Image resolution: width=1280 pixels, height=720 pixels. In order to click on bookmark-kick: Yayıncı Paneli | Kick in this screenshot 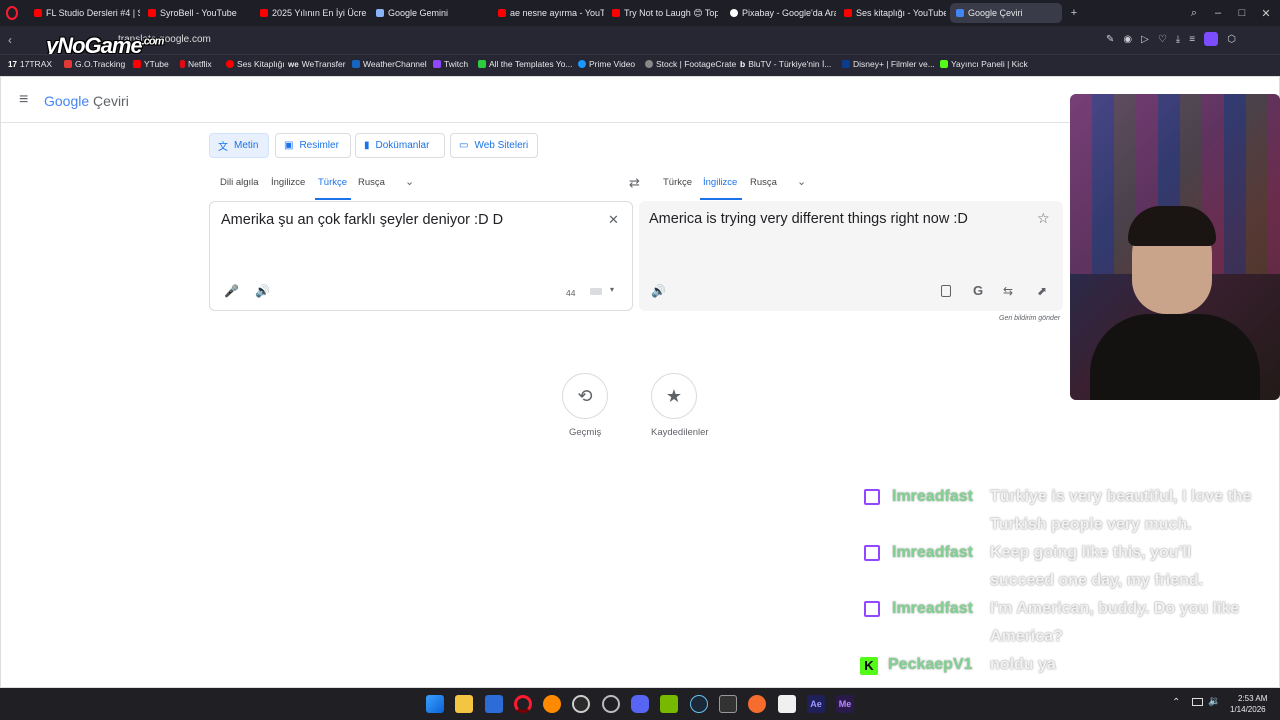, I will do `click(984, 64)`.